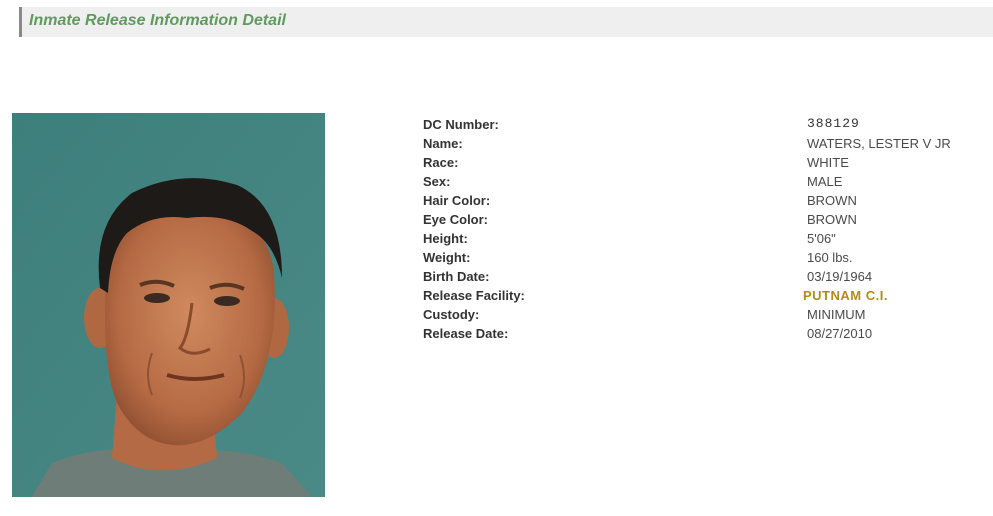 The image size is (993, 516). What do you see at coordinates (830, 257) in the screenshot?
I see `weight-value: 160 lbs.` at bounding box center [830, 257].